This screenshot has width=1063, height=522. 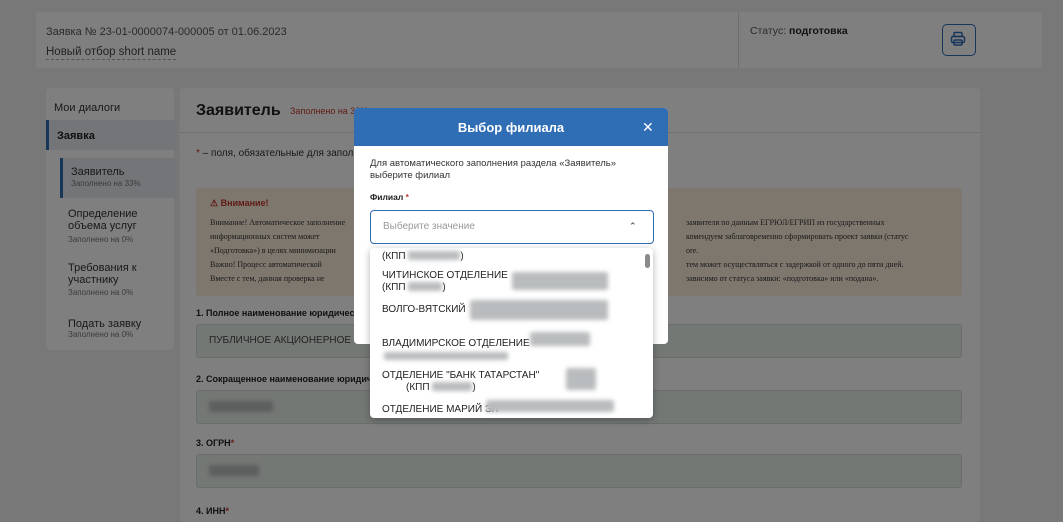 I want to click on modal-header: Выбор филиала ✕, so click(x=511, y=127).